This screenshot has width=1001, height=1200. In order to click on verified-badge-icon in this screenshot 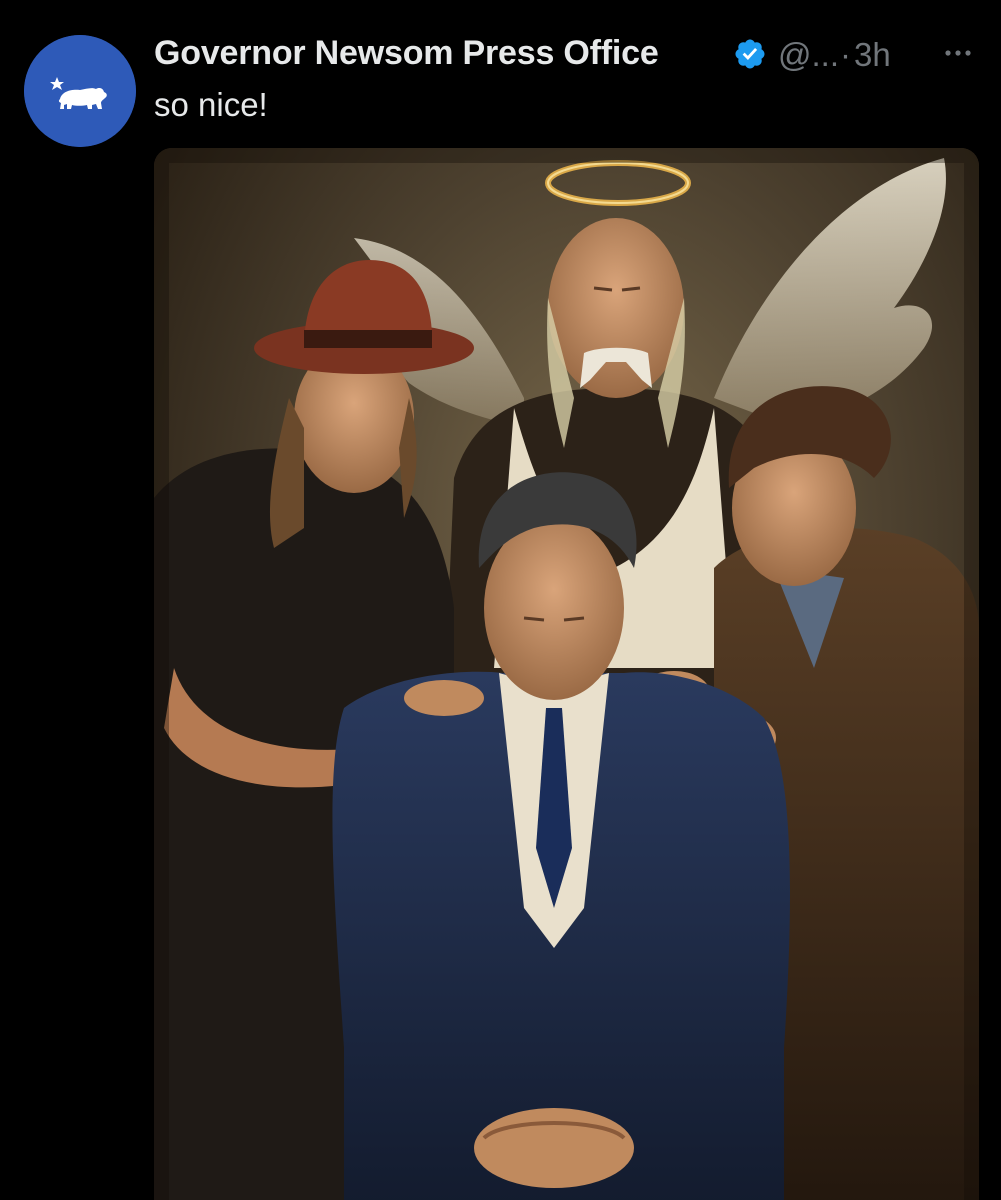, I will do `click(750, 54)`.